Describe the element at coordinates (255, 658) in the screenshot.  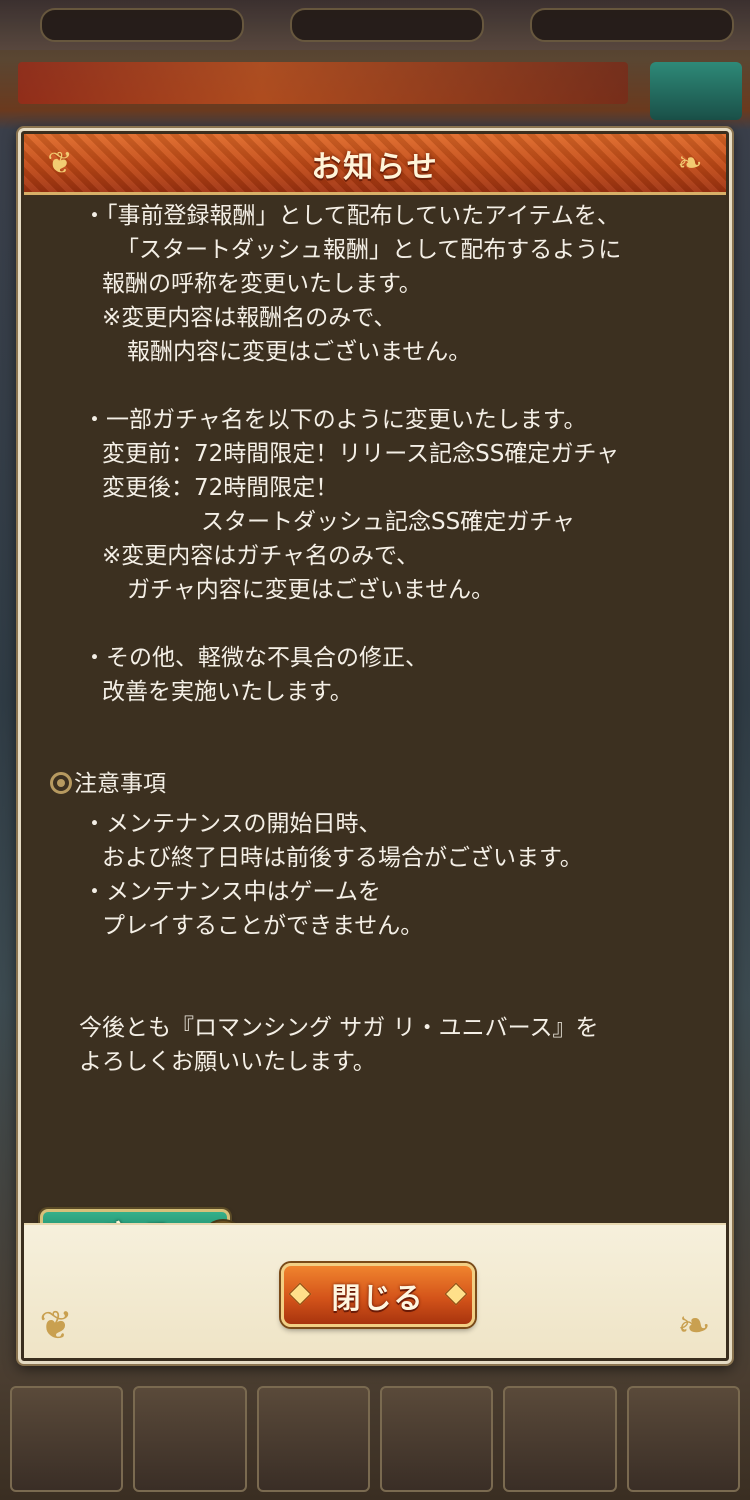
I see `notice-line: ・その他、軽微な不具合の修正、` at that location.